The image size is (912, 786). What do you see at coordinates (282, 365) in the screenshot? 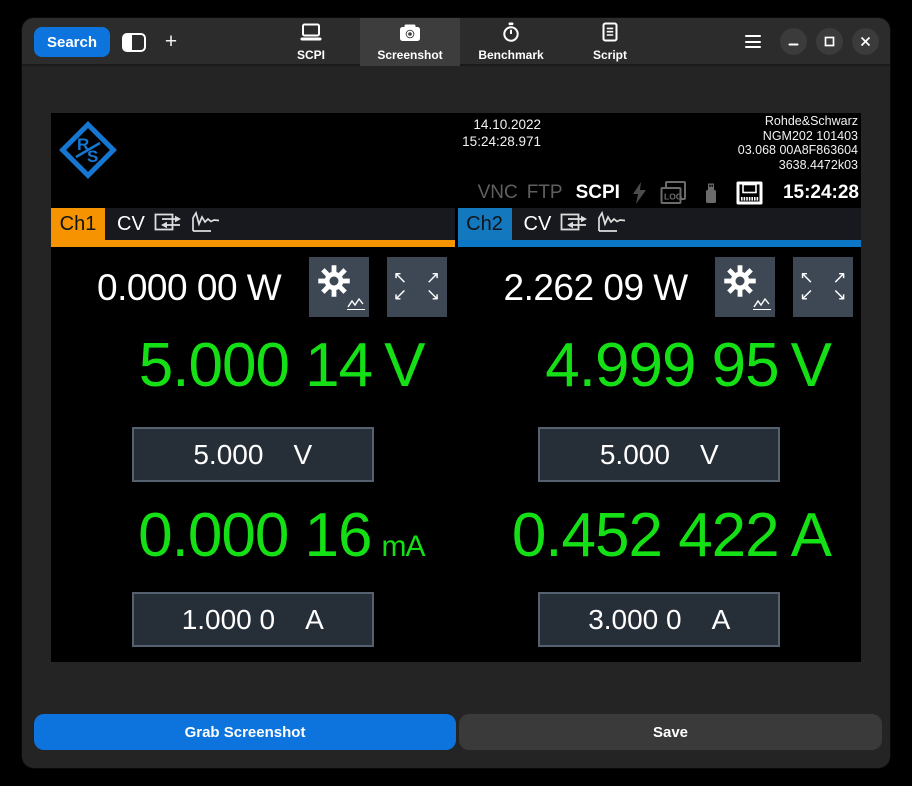
I see `ch1-voltage-reading: 5.000 14 V` at bounding box center [282, 365].